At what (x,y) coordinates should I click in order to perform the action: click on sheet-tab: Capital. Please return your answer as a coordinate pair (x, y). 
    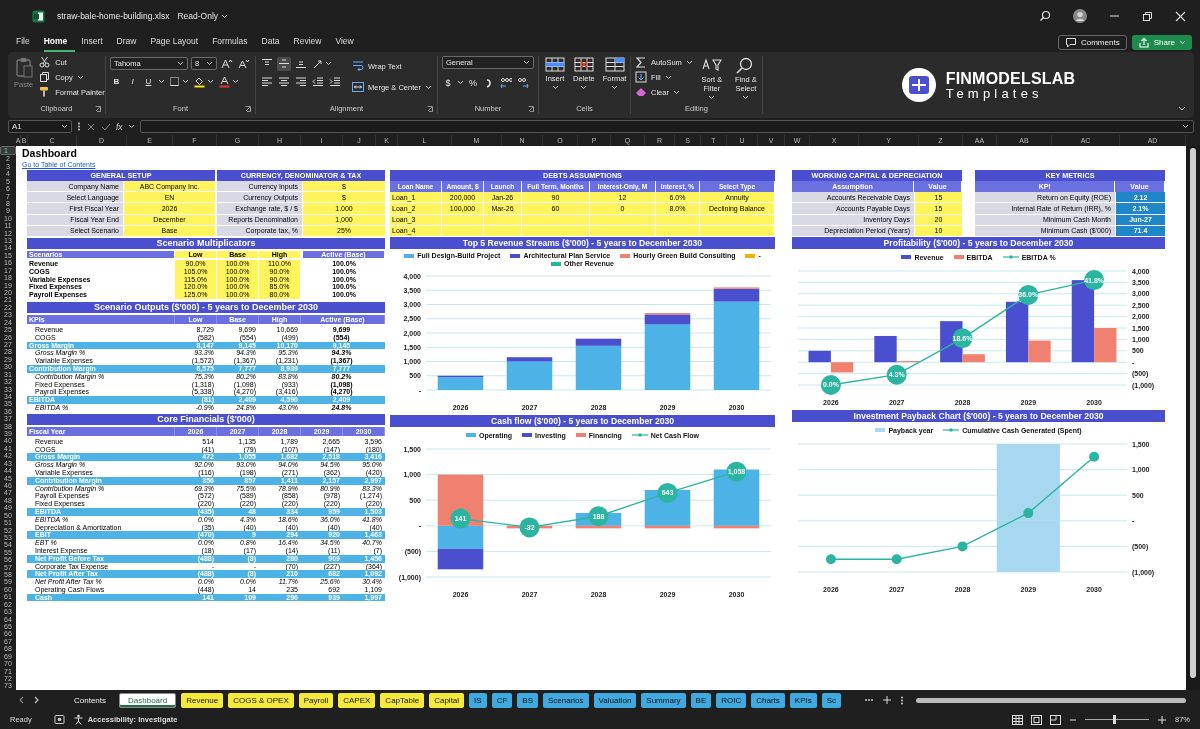
    Looking at the image, I should click on (447, 700).